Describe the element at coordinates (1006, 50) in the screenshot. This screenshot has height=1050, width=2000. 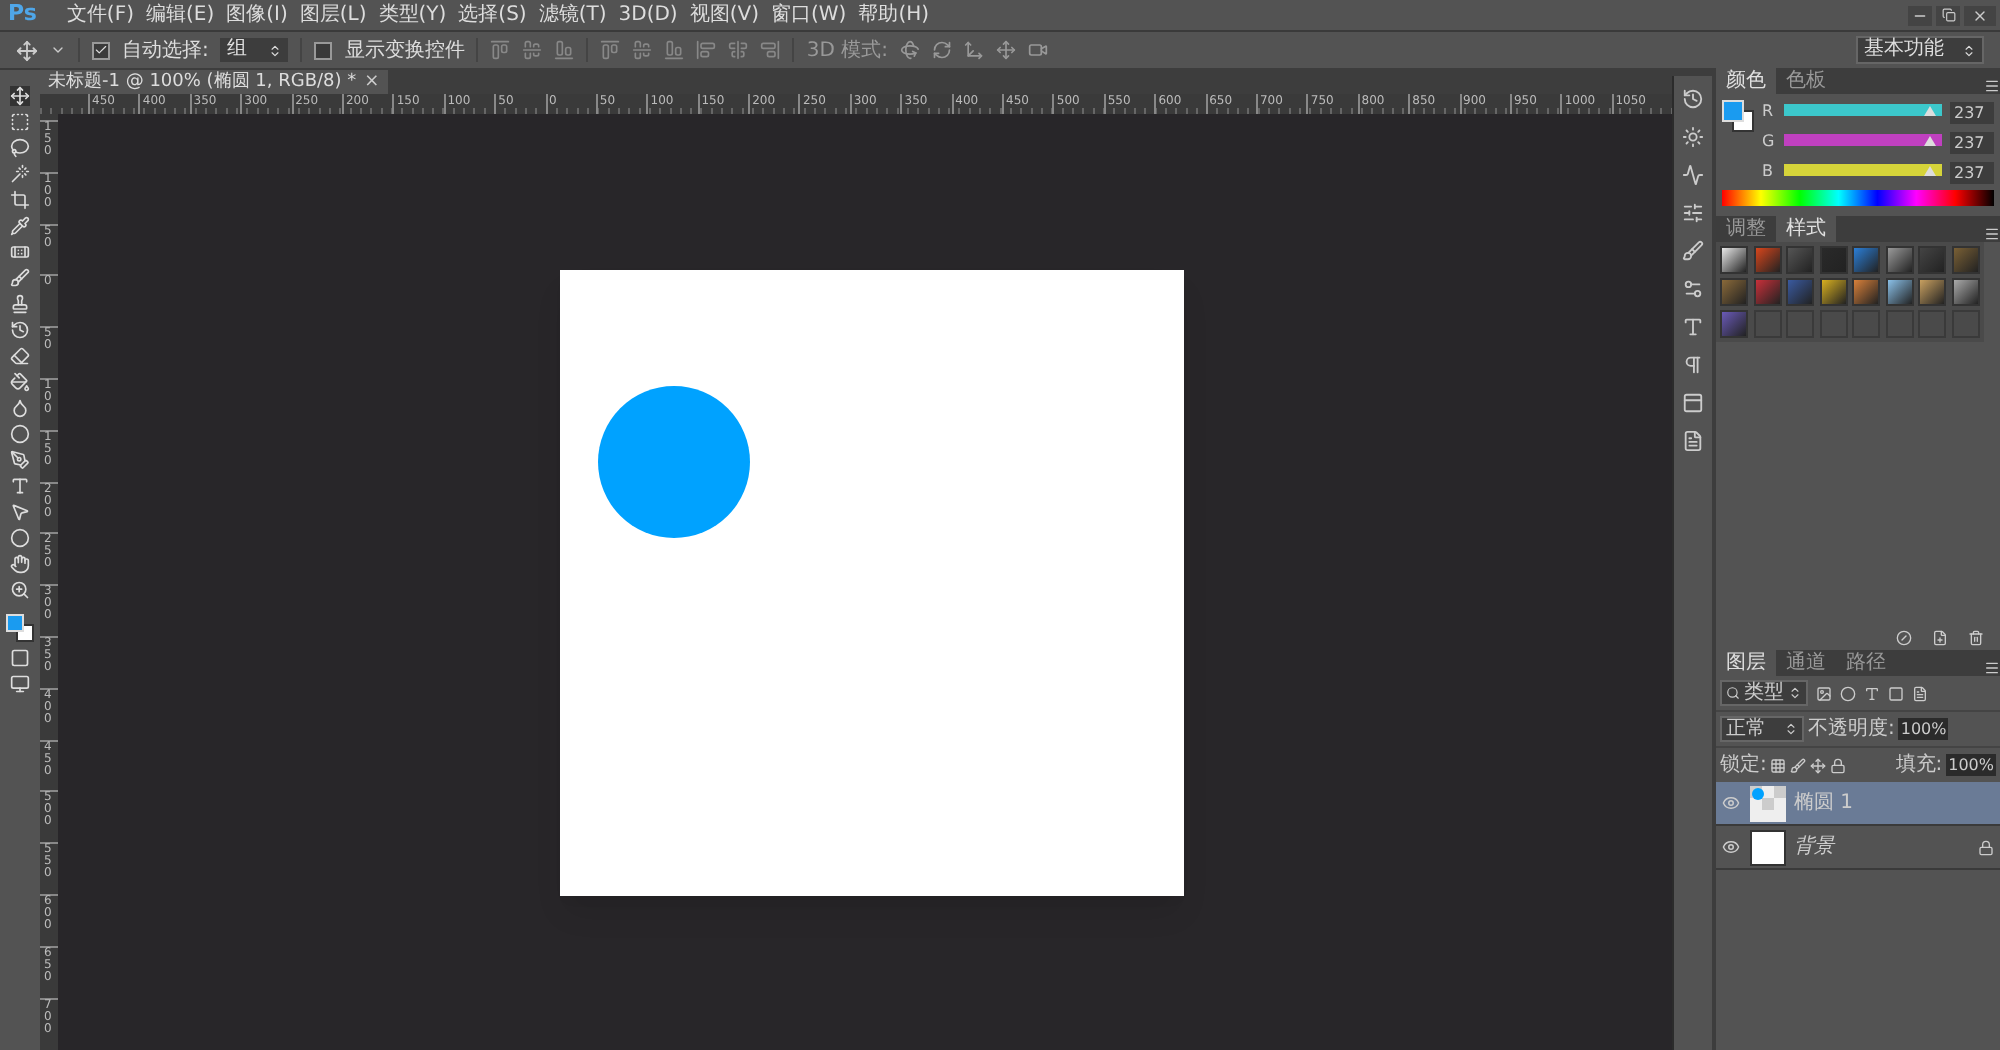
I see `slide-icon` at that location.